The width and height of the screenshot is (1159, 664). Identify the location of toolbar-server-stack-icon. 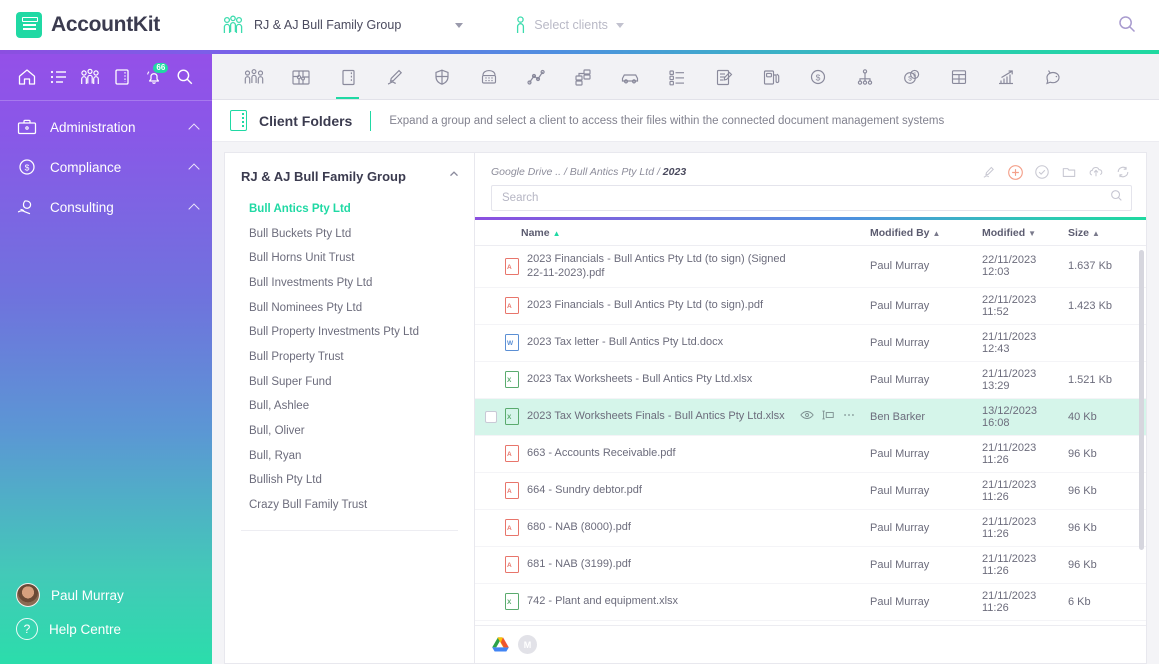
(582, 76).